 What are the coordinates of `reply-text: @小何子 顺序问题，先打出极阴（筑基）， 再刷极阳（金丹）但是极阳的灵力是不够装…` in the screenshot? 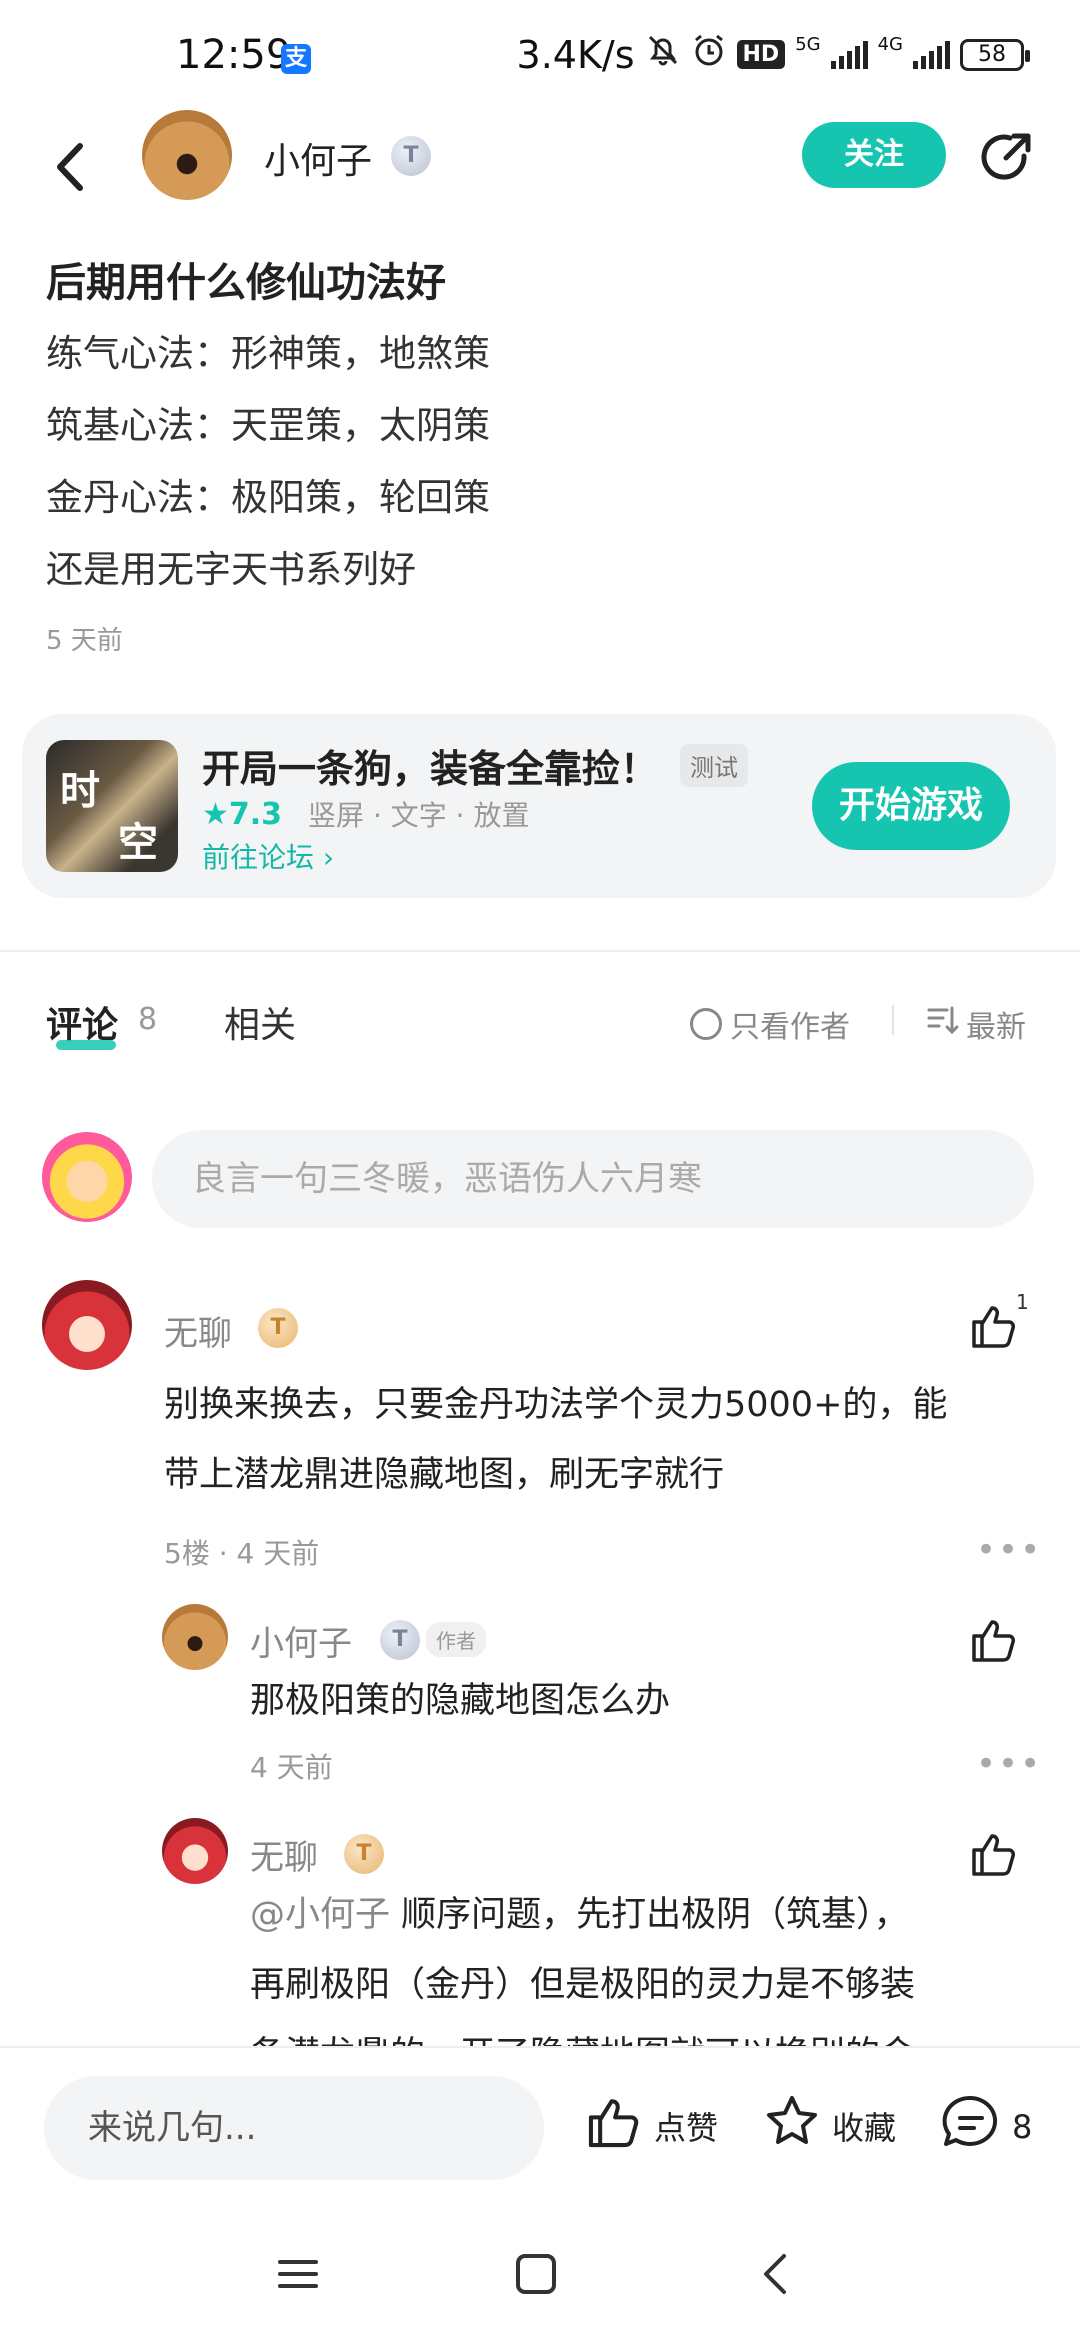 It's located at (640, 1963).